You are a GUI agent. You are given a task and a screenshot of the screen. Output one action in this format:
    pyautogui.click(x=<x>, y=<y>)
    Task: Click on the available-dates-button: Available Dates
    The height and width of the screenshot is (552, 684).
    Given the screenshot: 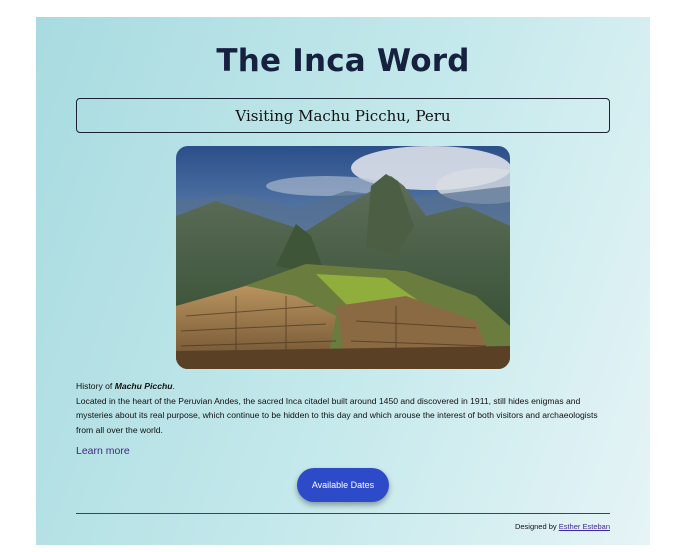 What is the action you would take?
    pyautogui.click(x=343, y=485)
    